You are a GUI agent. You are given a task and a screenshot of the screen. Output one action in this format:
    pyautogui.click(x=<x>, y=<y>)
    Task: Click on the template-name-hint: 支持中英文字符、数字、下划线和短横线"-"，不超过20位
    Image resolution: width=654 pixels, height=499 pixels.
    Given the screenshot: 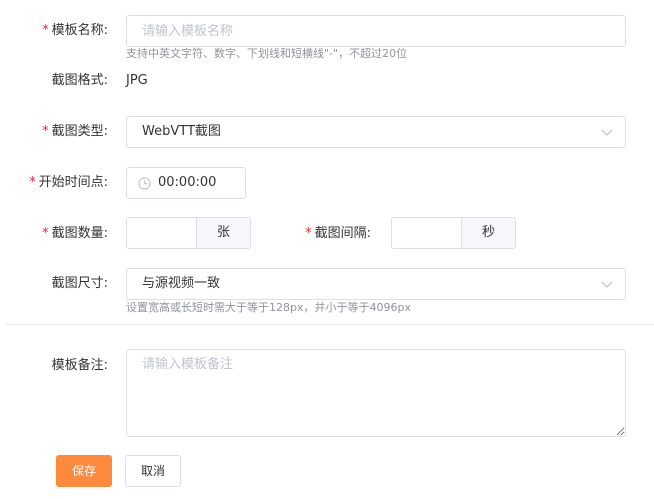 What is the action you would take?
    pyautogui.click(x=267, y=53)
    